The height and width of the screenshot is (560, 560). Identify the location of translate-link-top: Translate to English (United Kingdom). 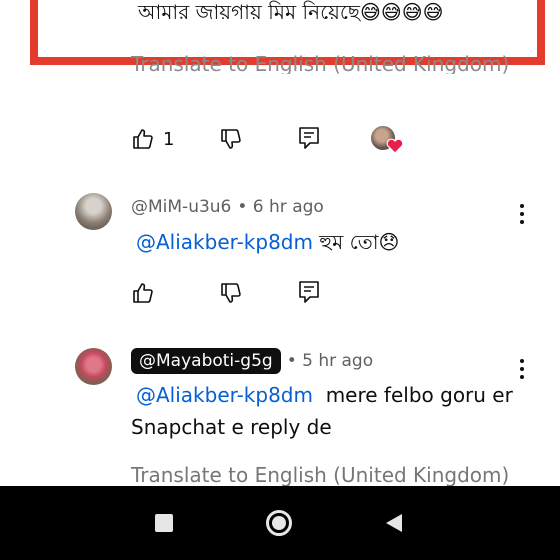
(320, 63).